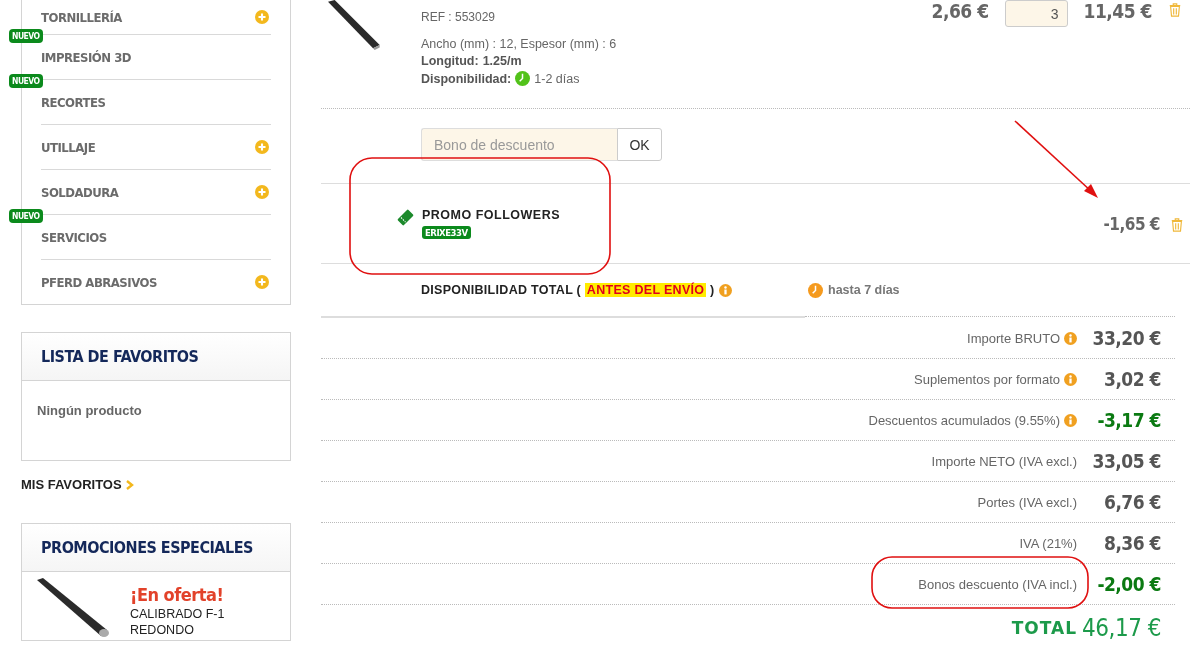 The height and width of the screenshot is (648, 1194). Describe the element at coordinates (99, 282) in the screenshot. I see `category-link: PFERD ABRASIVOS` at that location.